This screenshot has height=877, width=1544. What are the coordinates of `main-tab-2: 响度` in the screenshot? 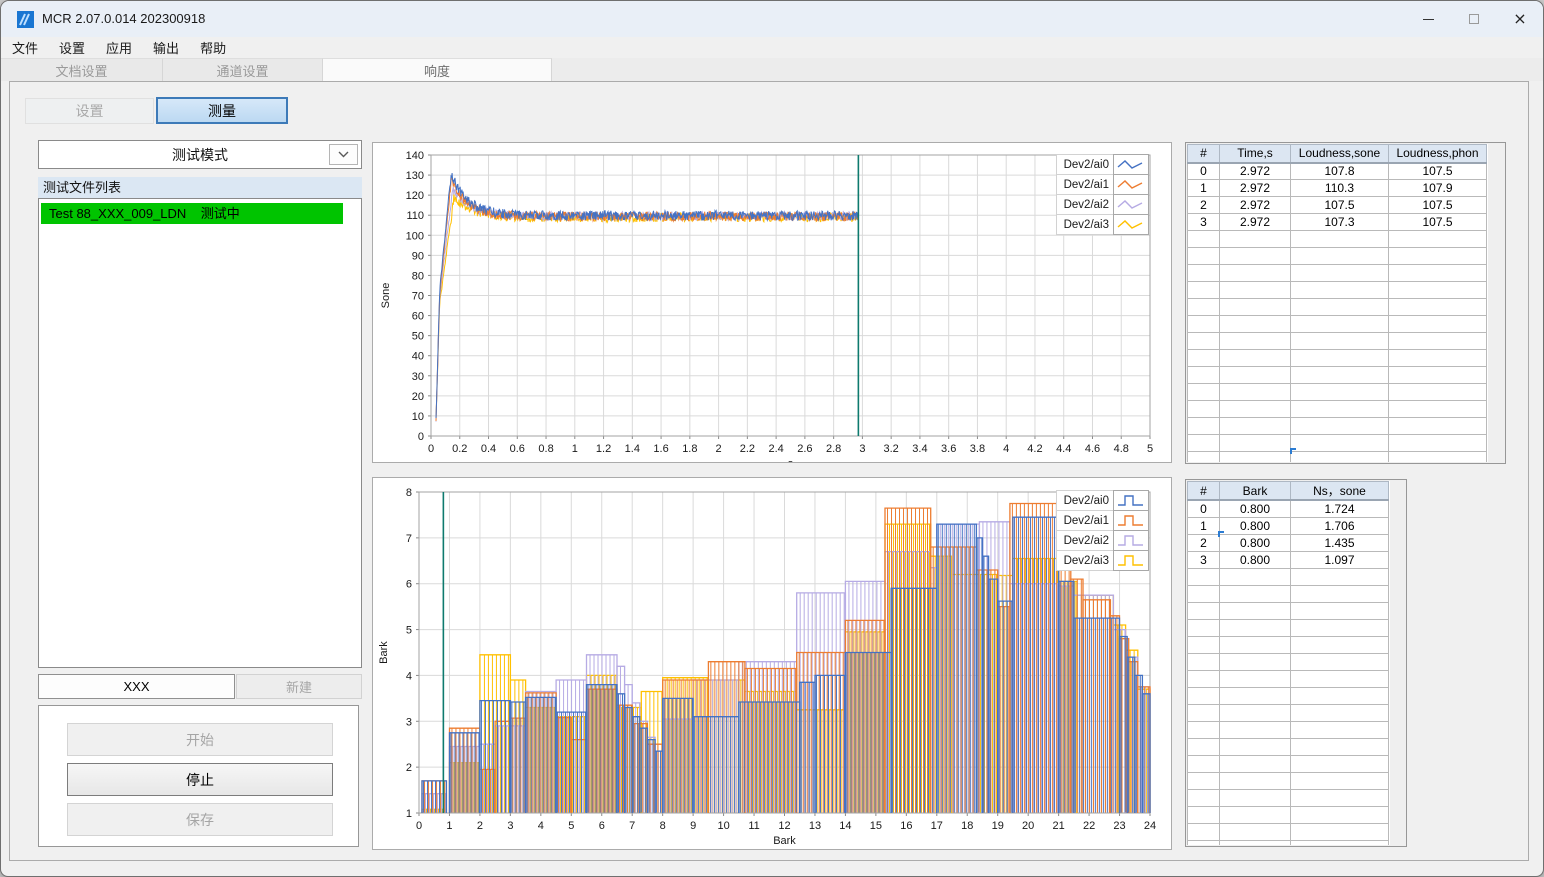 It's located at (437, 69).